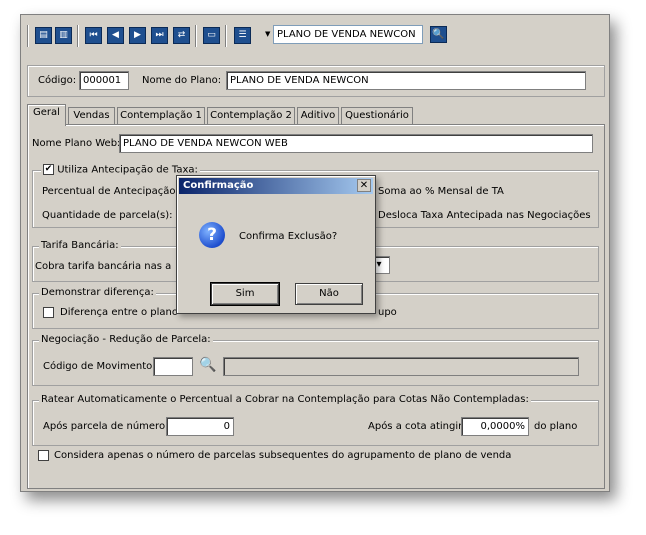  I want to click on considera-parcelas-checkbox, so click(43, 455).